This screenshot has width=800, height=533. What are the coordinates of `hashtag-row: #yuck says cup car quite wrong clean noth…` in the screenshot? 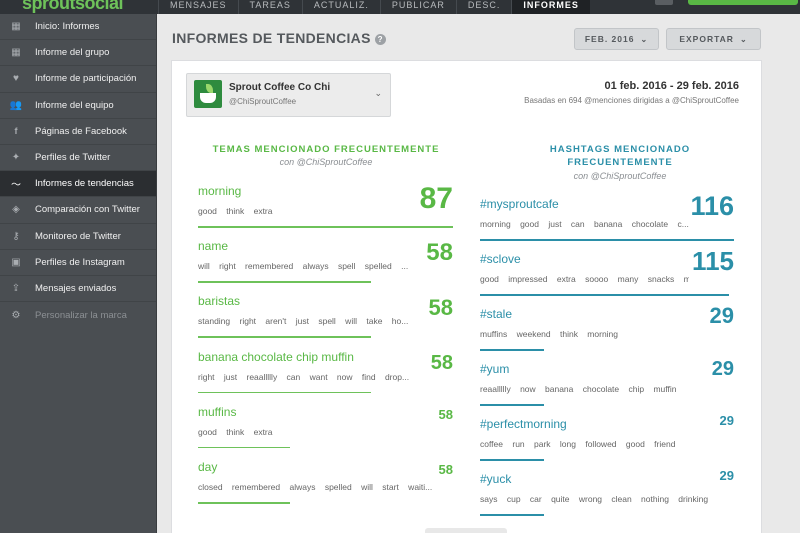 It's located at (607, 496).